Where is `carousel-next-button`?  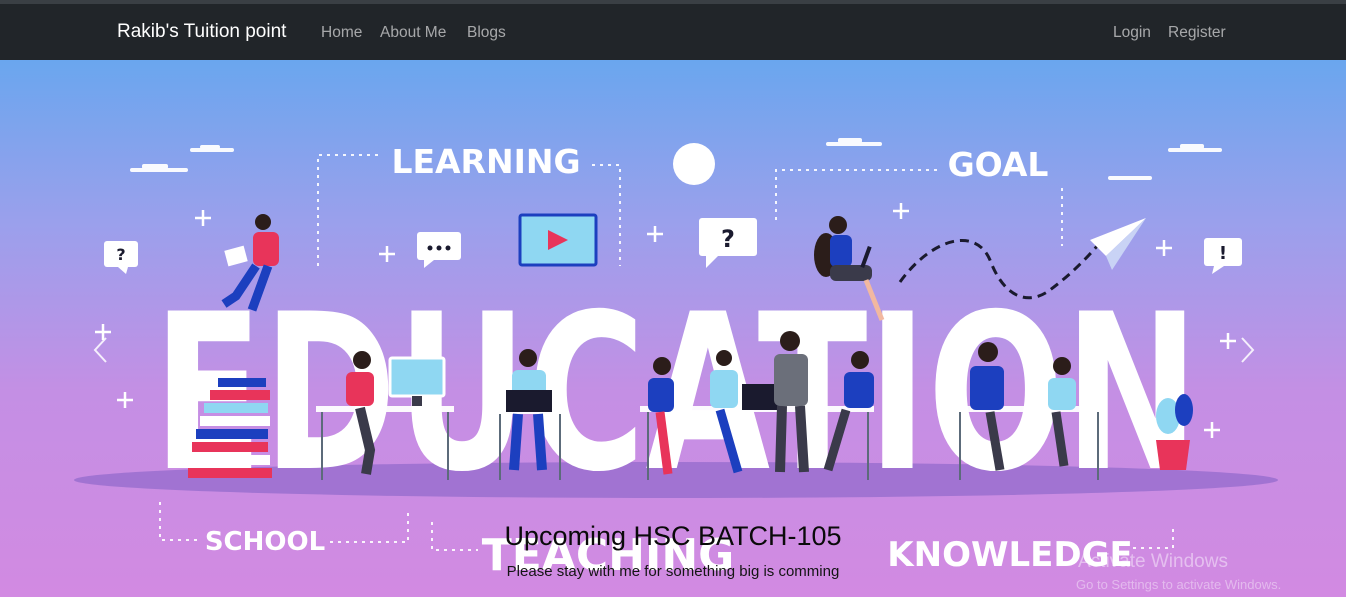 carousel-next-button is located at coordinates (1247, 350).